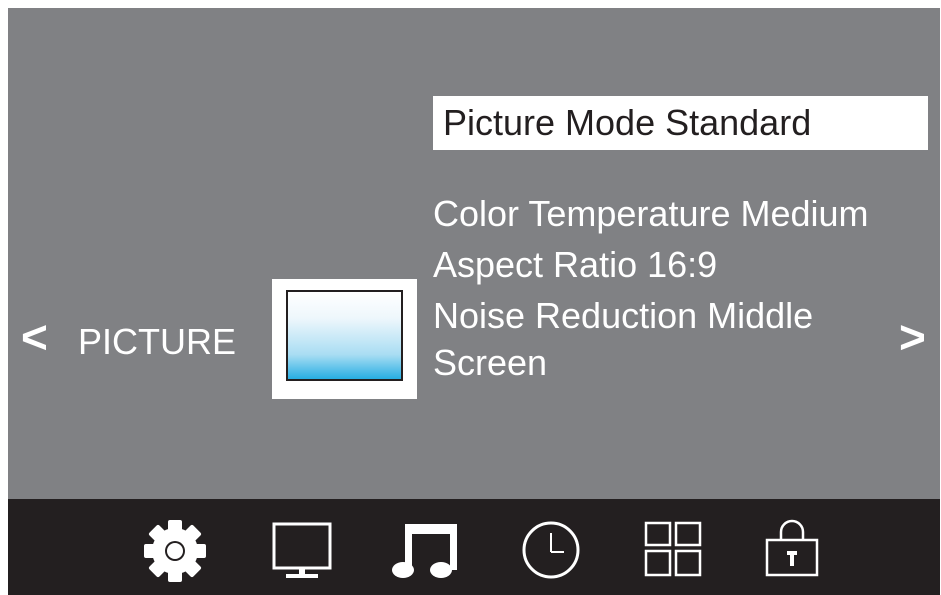  Describe the element at coordinates (651, 214) in the screenshot. I see `menu-item-color-temperature: Color Temperature Medium` at that location.